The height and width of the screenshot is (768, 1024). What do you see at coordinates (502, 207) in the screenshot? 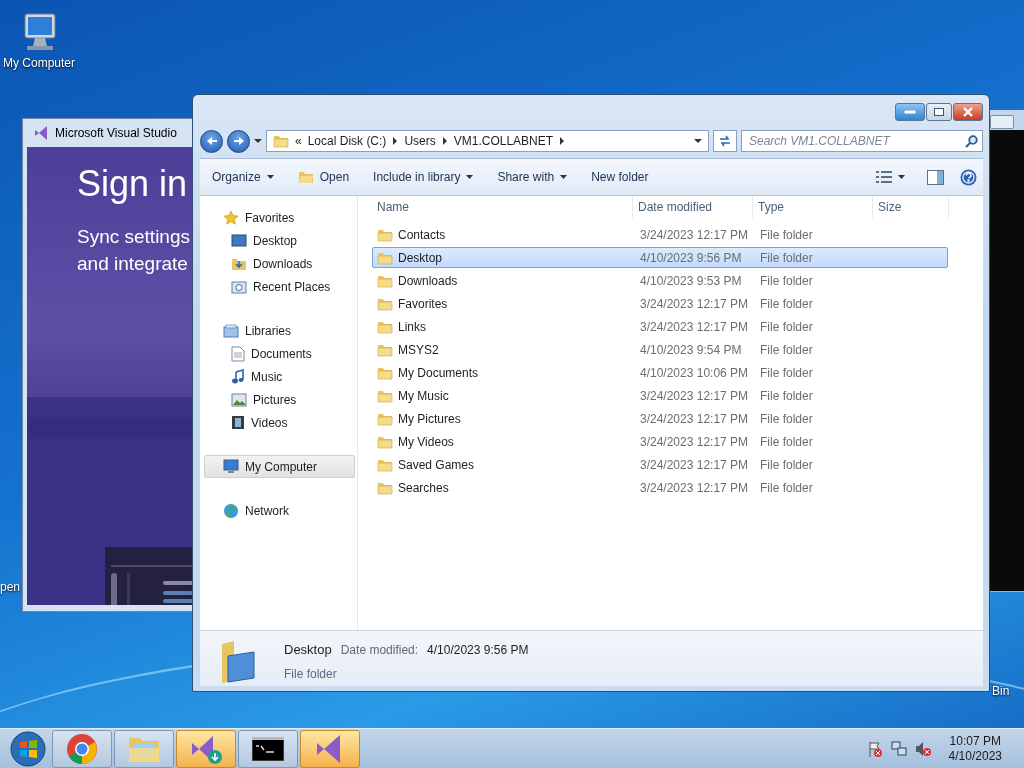
I see `column-header: Name` at bounding box center [502, 207].